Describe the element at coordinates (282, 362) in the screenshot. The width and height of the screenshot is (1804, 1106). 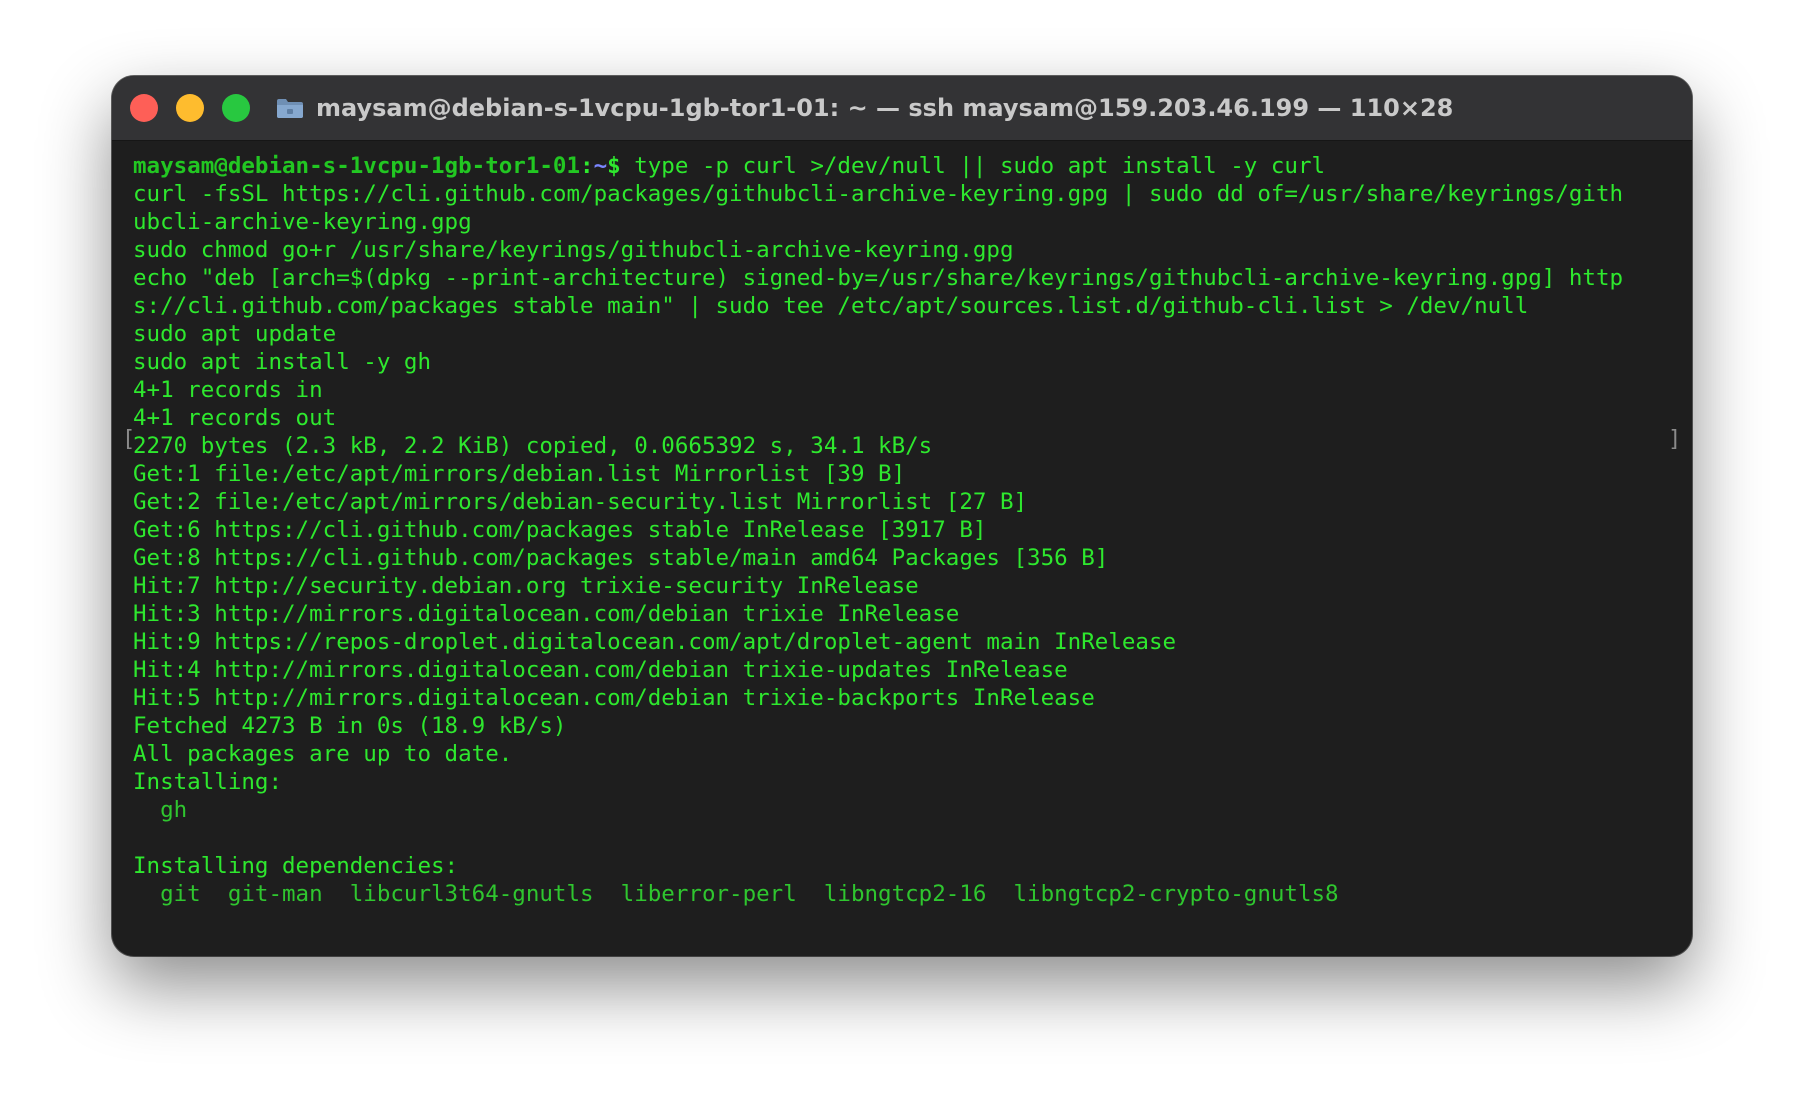
I see `output-line: sudo apt install -y gh` at that location.